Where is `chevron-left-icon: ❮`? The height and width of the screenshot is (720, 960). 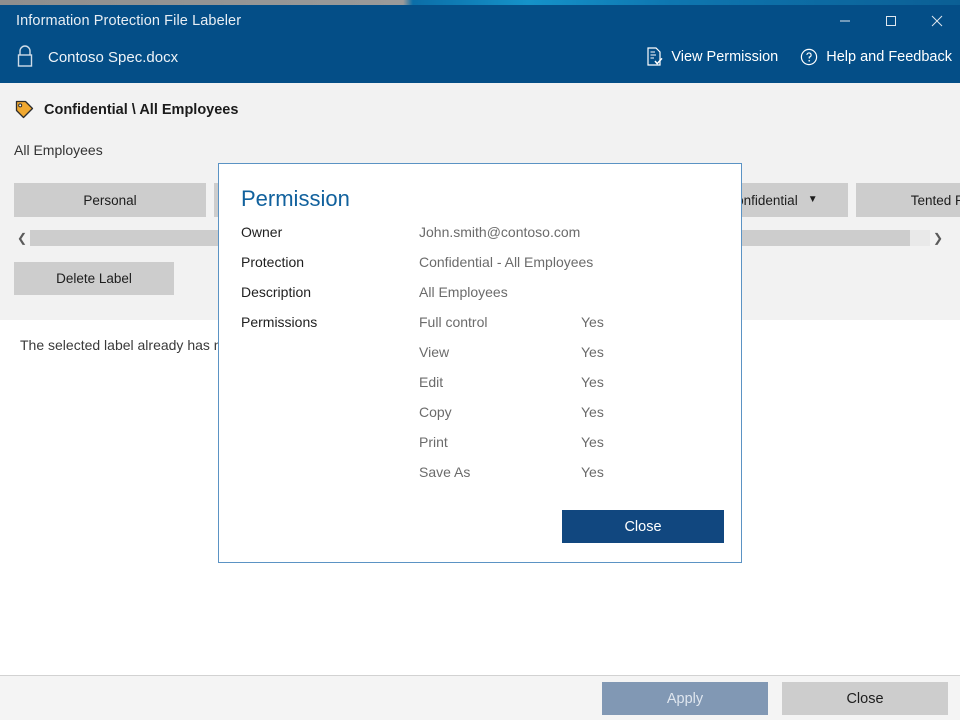
chevron-left-icon: ❮ is located at coordinates (22, 238).